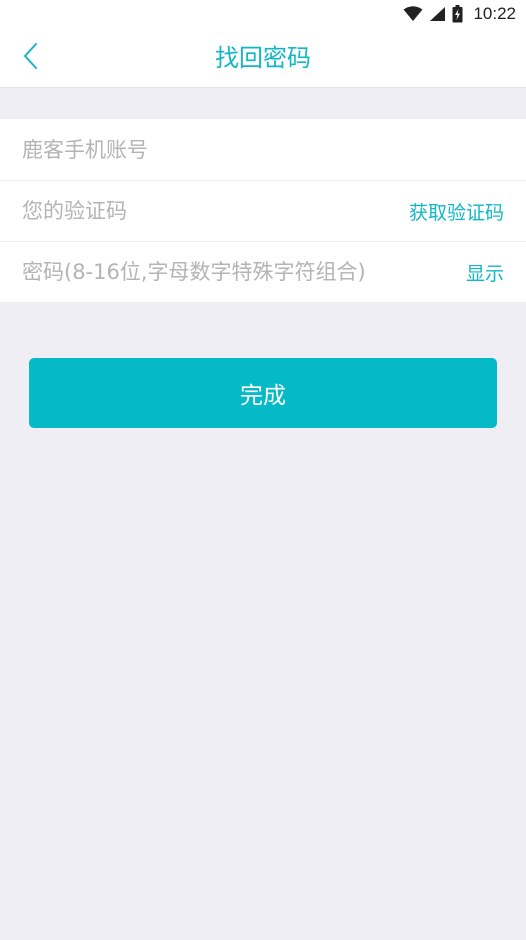  Describe the element at coordinates (413, 14) in the screenshot. I see `wifi-icon` at that location.